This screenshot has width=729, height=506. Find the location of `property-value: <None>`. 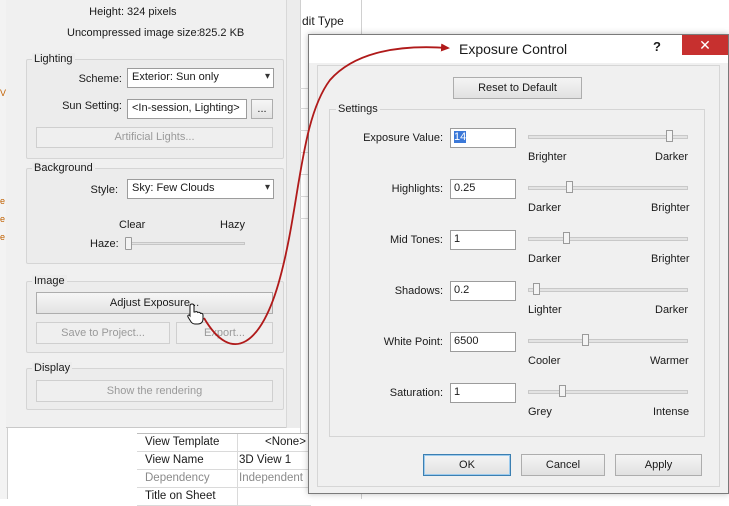

property-value: <None> is located at coordinates (285, 442).